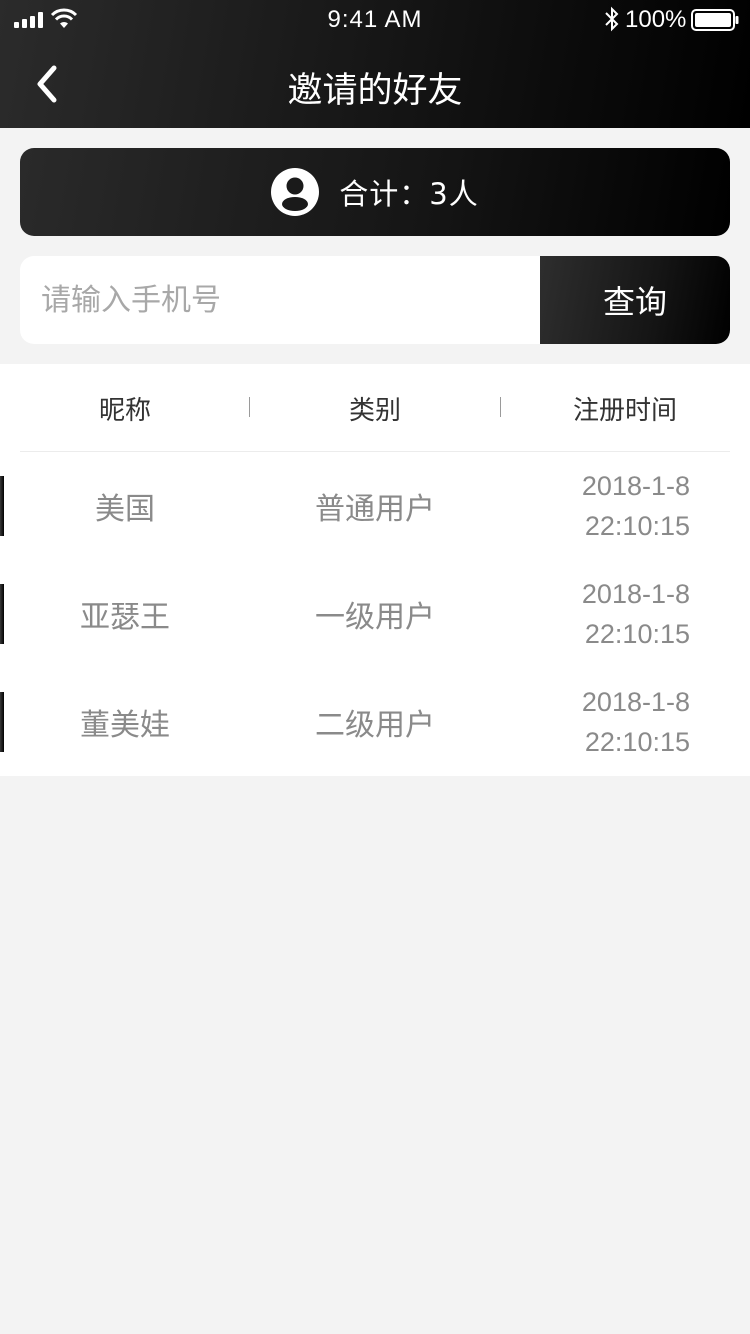 This screenshot has height=1334, width=750. What do you see at coordinates (624, 410) in the screenshot?
I see `column-header-register-time: 注册时间` at bounding box center [624, 410].